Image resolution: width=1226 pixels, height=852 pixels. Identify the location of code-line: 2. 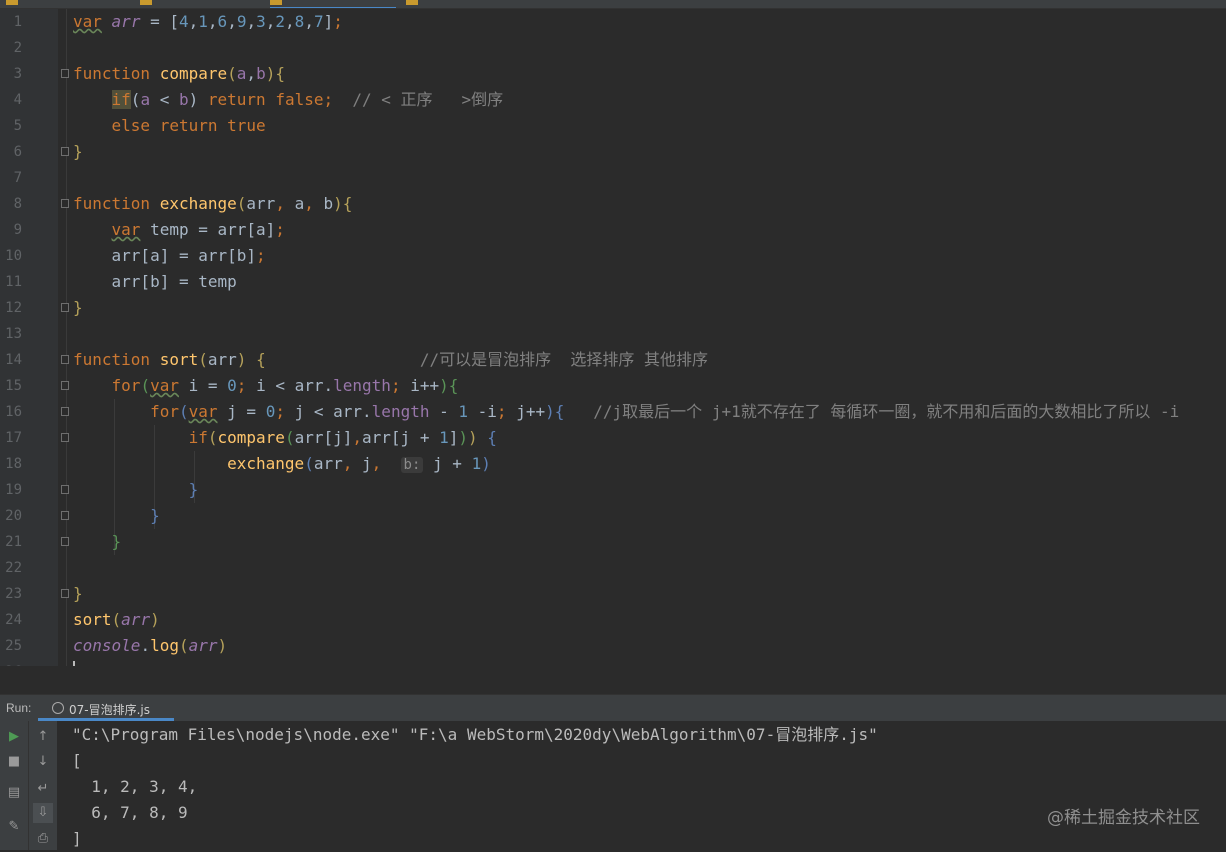
(613, 48).